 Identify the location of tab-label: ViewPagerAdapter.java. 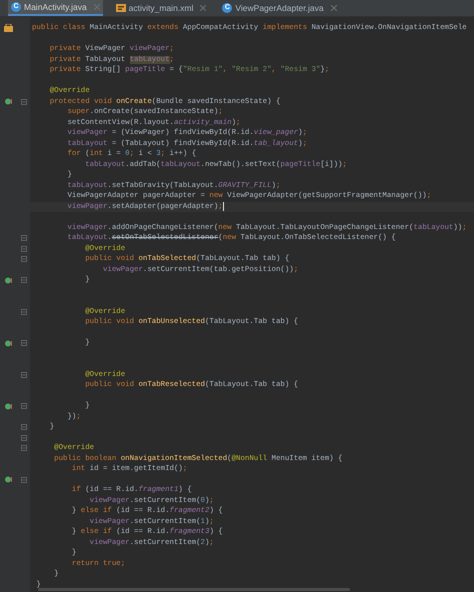
(279, 8).